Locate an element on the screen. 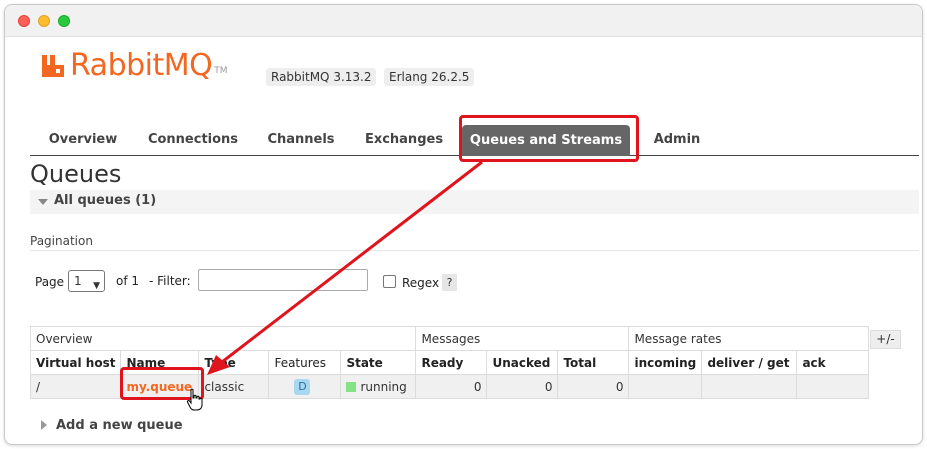  column-header-deliver-get: deliver / get is located at coordinates (749, 362).